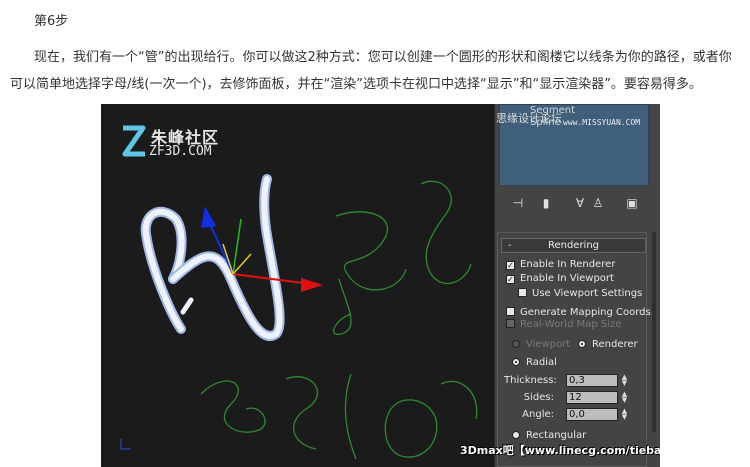 This screenshot has height=467, width=750. I want to click on stack-toolbar: ⊣ ▮ ∀ ♙ ▣, so click(574, 203).